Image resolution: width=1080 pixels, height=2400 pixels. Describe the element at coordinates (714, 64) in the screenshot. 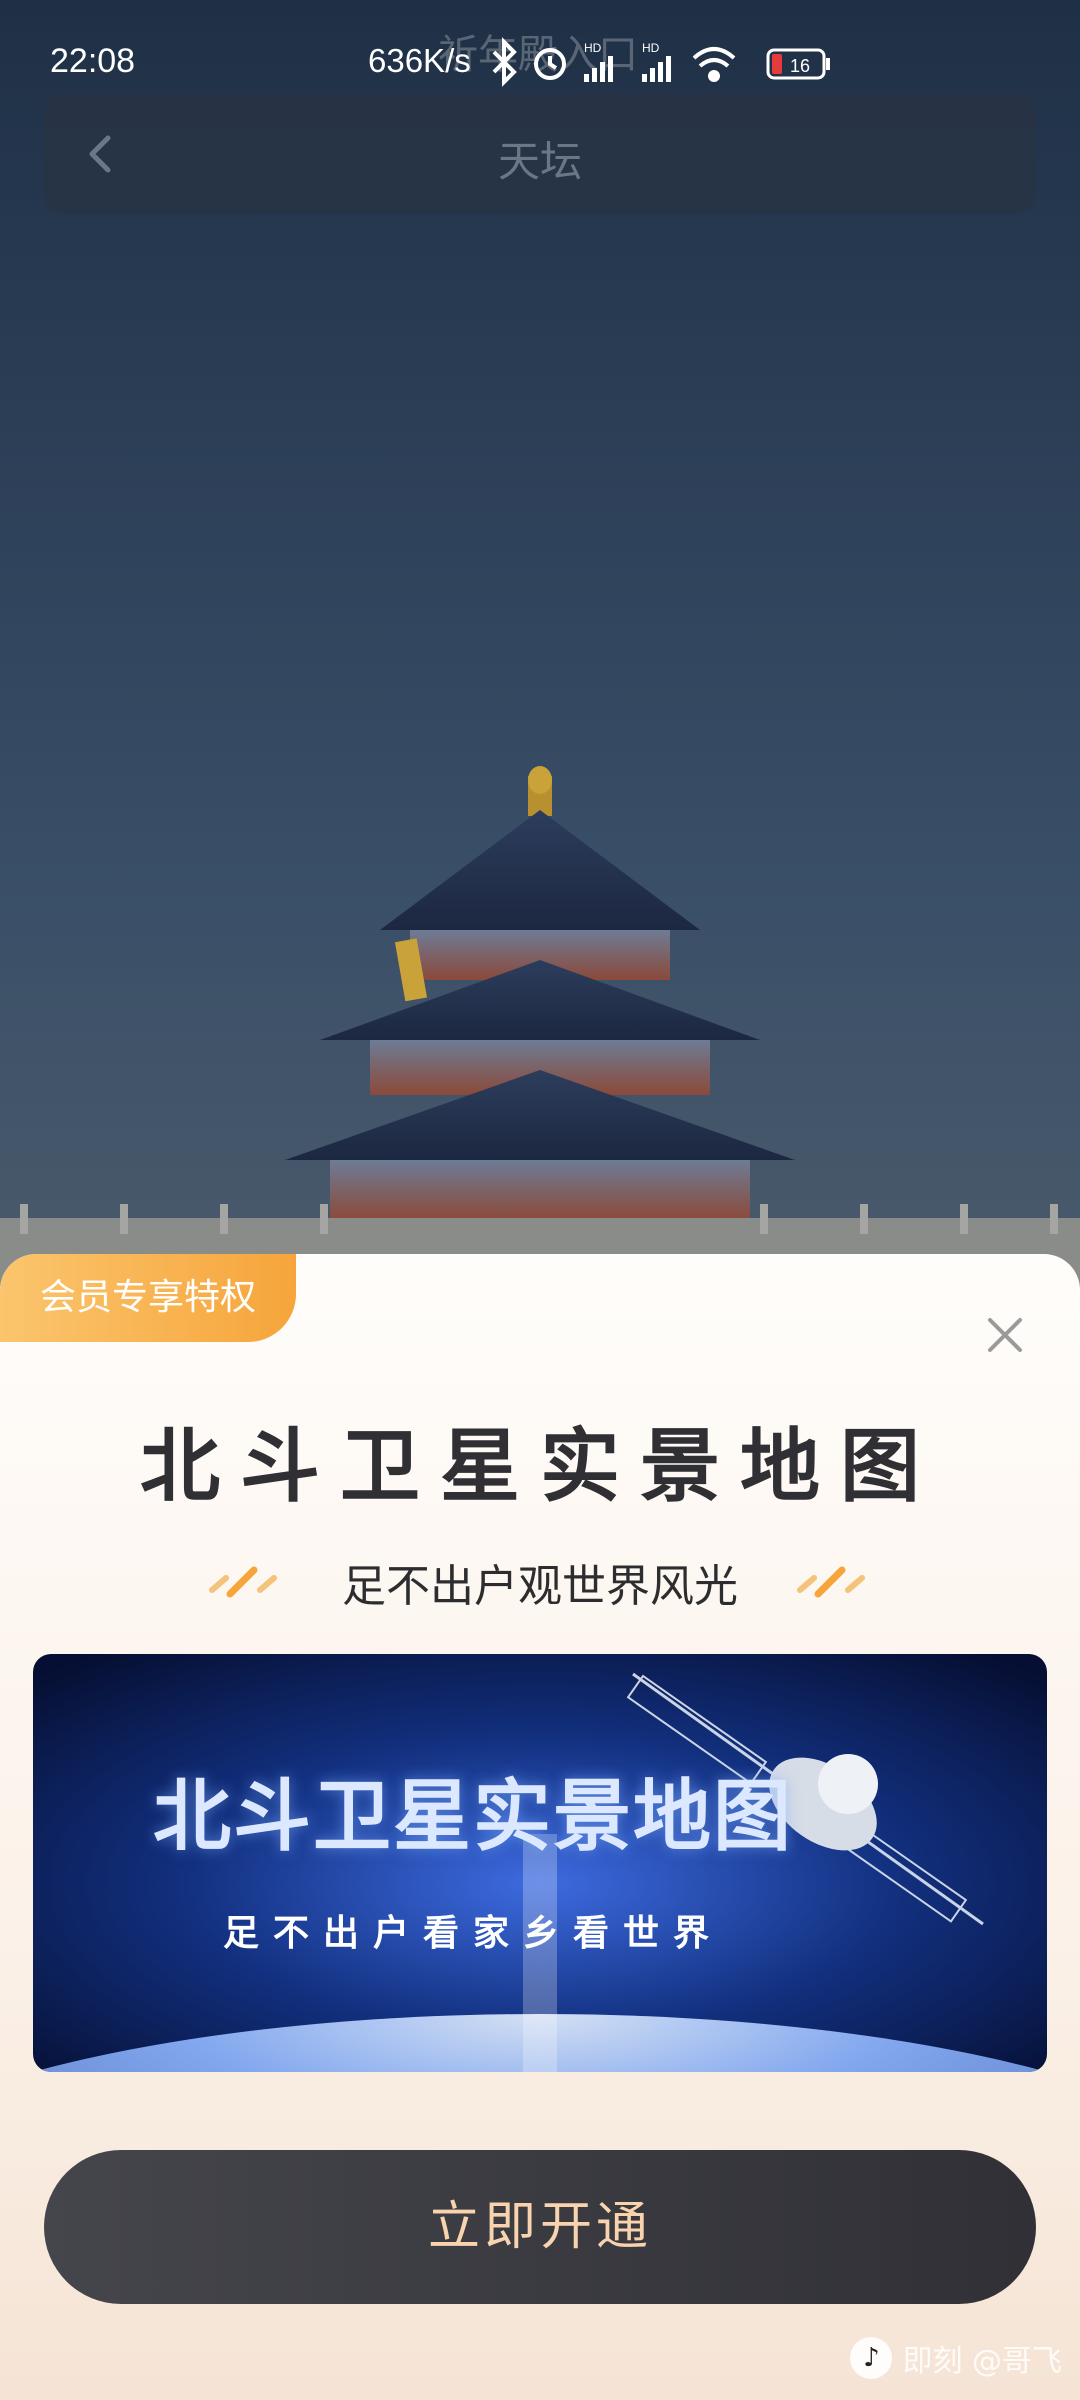

I see `wifi-icon` at that location.